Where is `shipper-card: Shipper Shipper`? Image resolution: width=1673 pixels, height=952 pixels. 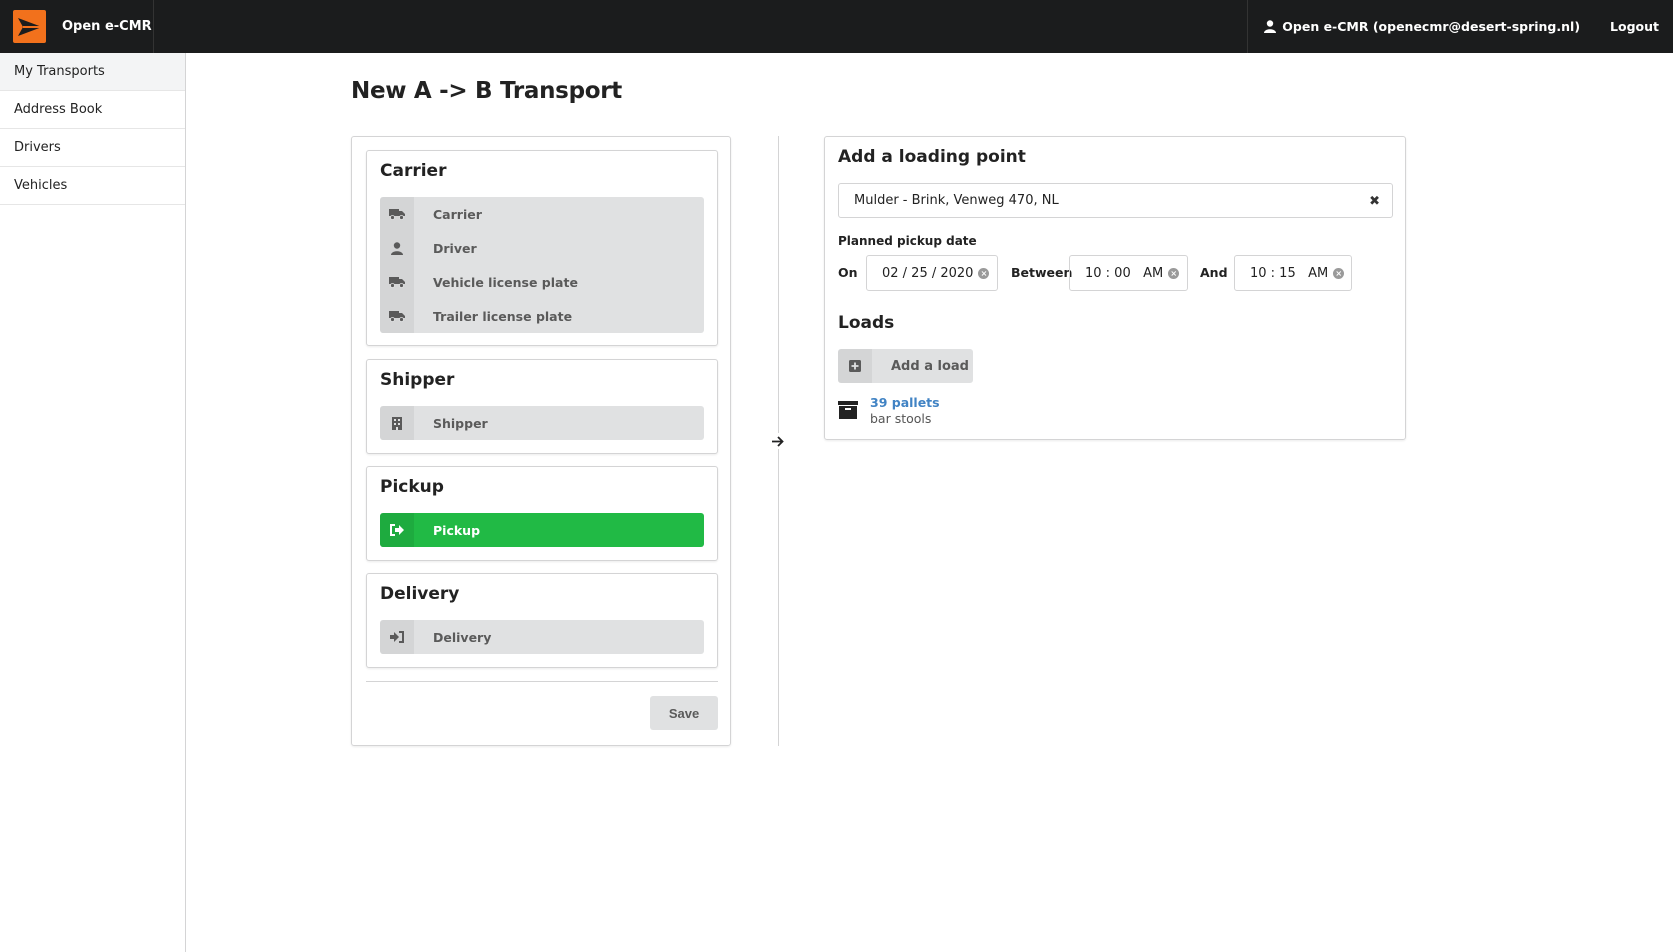 shipper-card: Shipper Shipper is located at coordinates (542, 406).